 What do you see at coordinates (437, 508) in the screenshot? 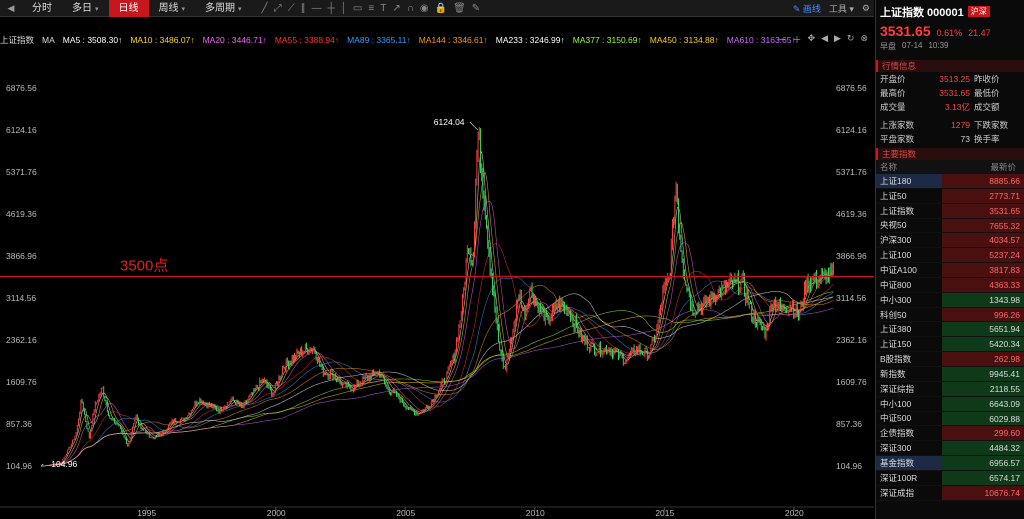
I see `chart-grid` at bounding box center [437, 508].